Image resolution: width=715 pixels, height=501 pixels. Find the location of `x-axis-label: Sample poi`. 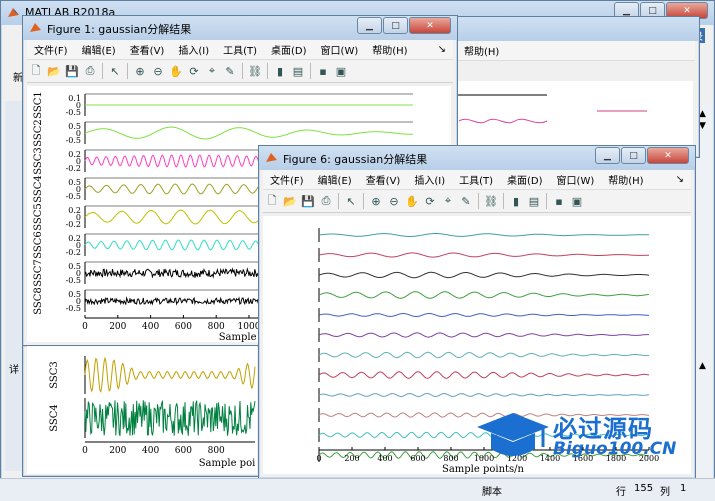

x-axis-label: Sample poi is located at coordinates (227, 463).